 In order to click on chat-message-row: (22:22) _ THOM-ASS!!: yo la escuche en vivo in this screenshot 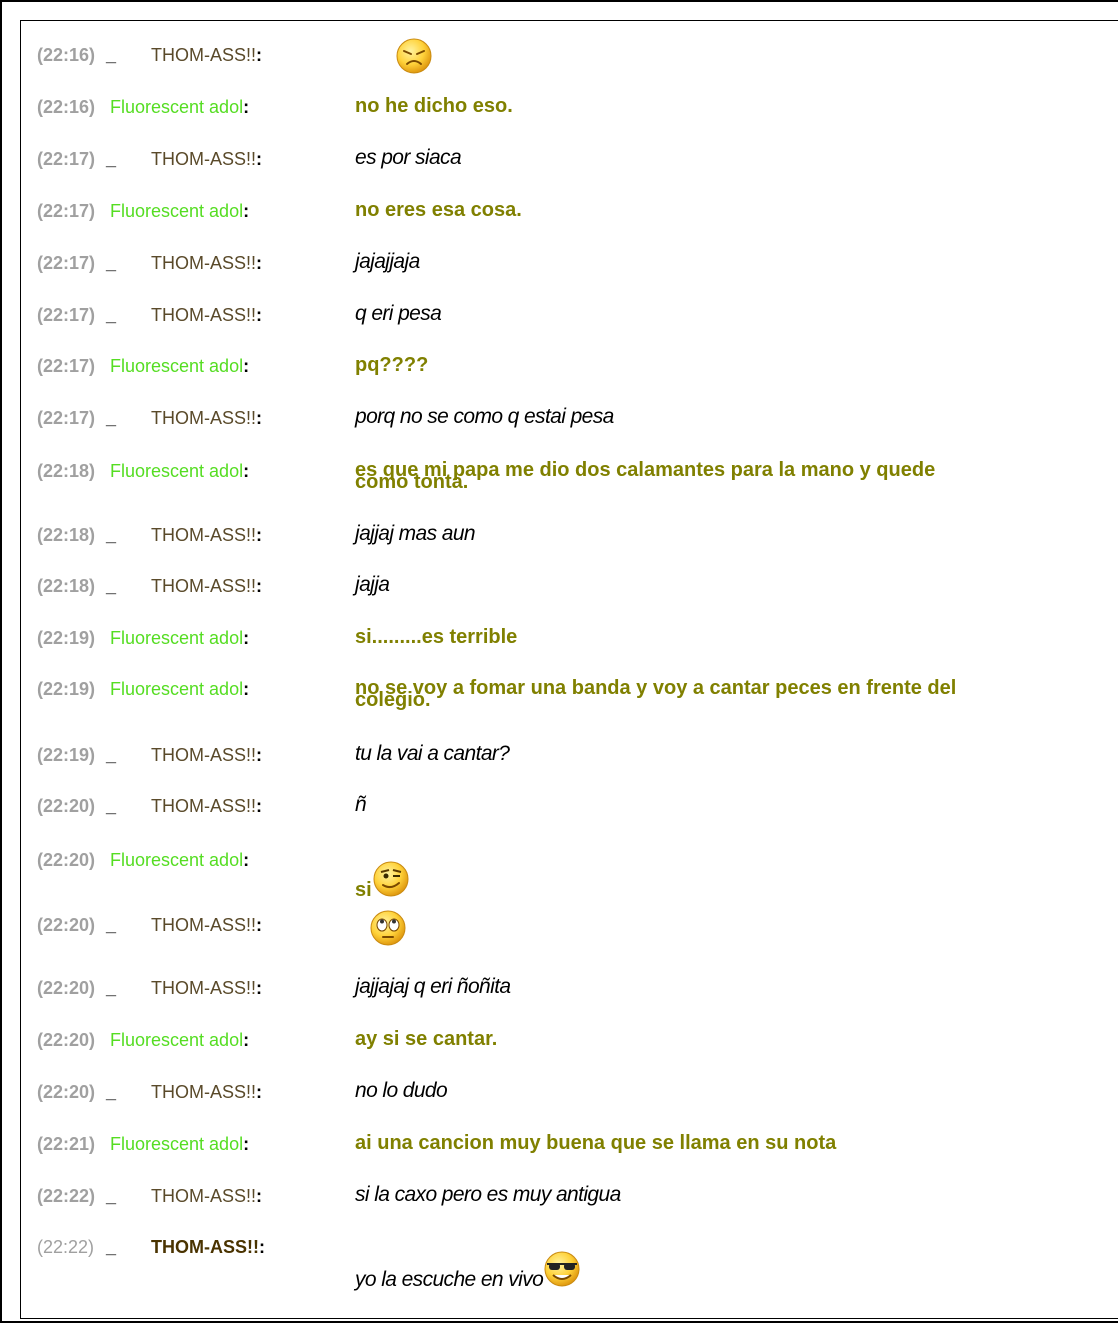, I will do `click(569, 1263)`.